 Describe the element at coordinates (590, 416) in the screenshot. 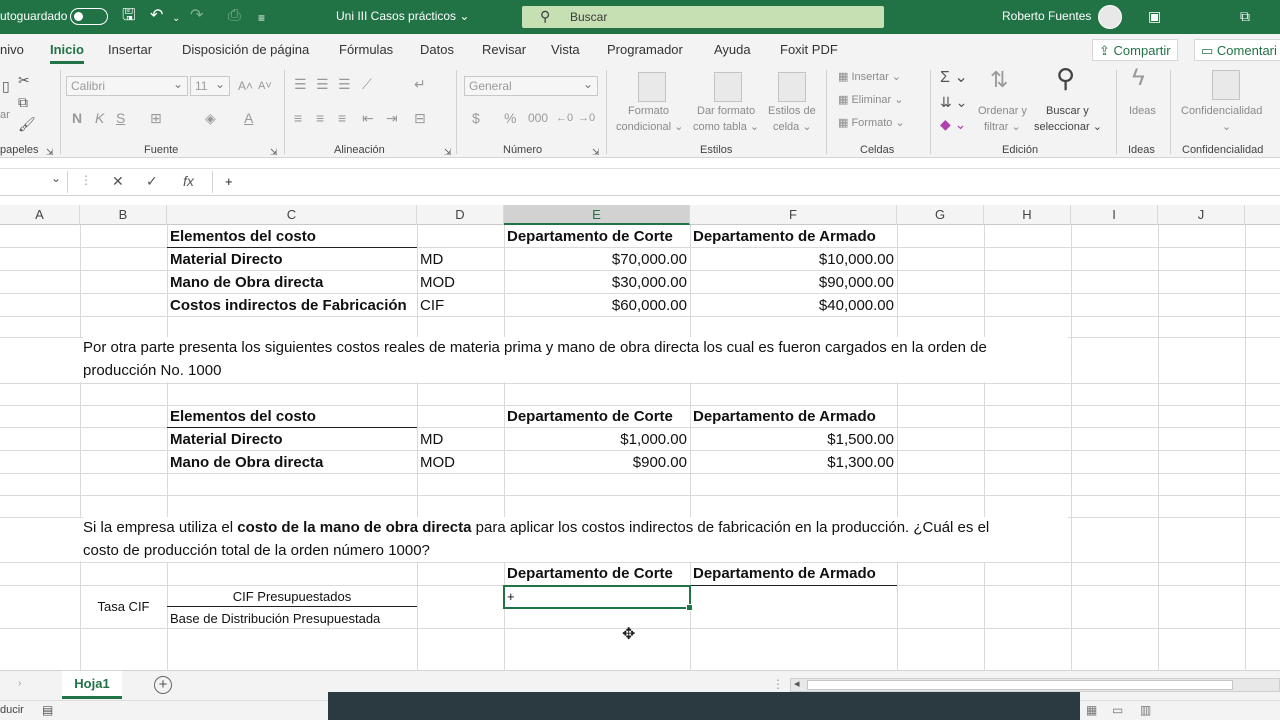

I see `table2-header-corte: Departamento de Corte` at that location.